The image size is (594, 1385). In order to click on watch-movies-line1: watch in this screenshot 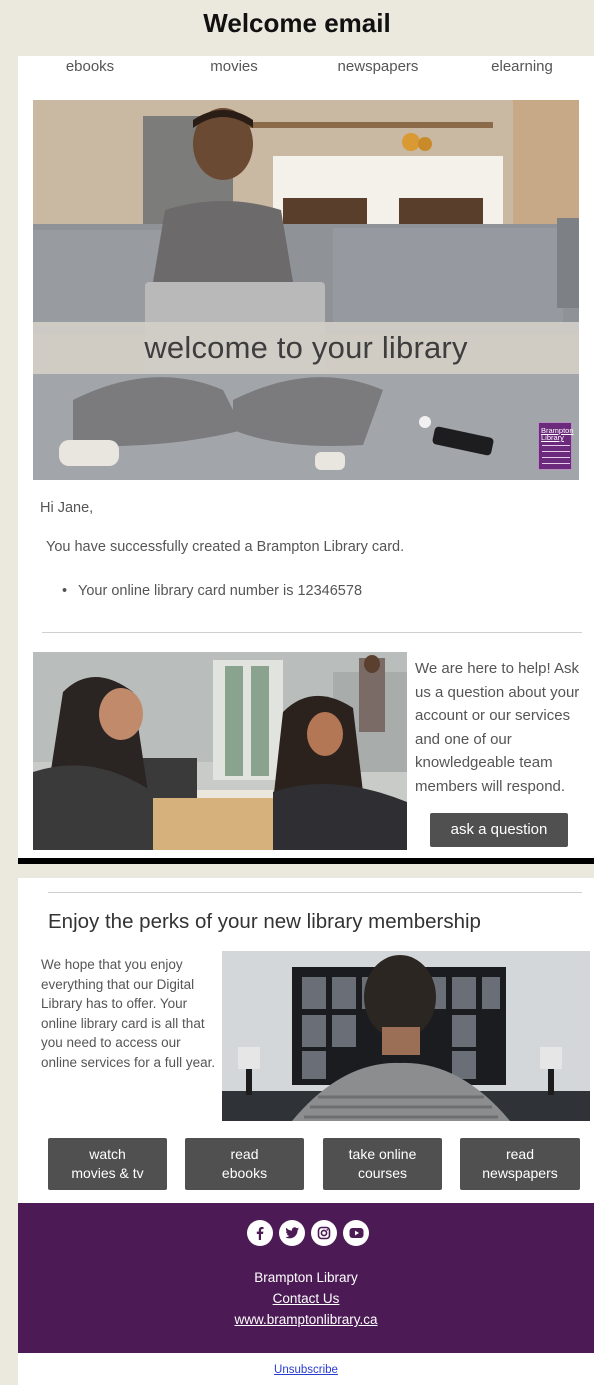, I will do `click(107, 1154)`.